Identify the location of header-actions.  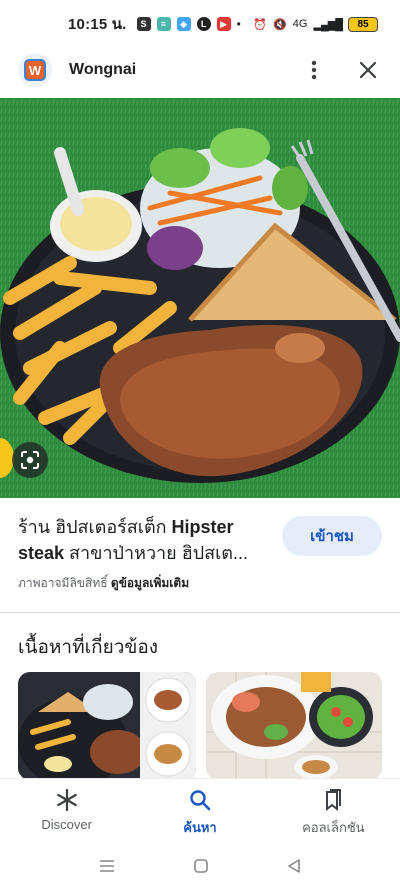
(341, 70).